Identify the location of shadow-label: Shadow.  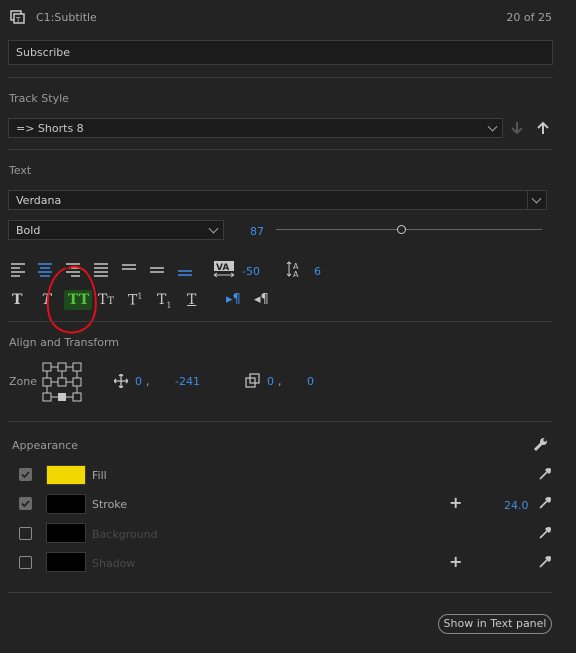
(114, 563).